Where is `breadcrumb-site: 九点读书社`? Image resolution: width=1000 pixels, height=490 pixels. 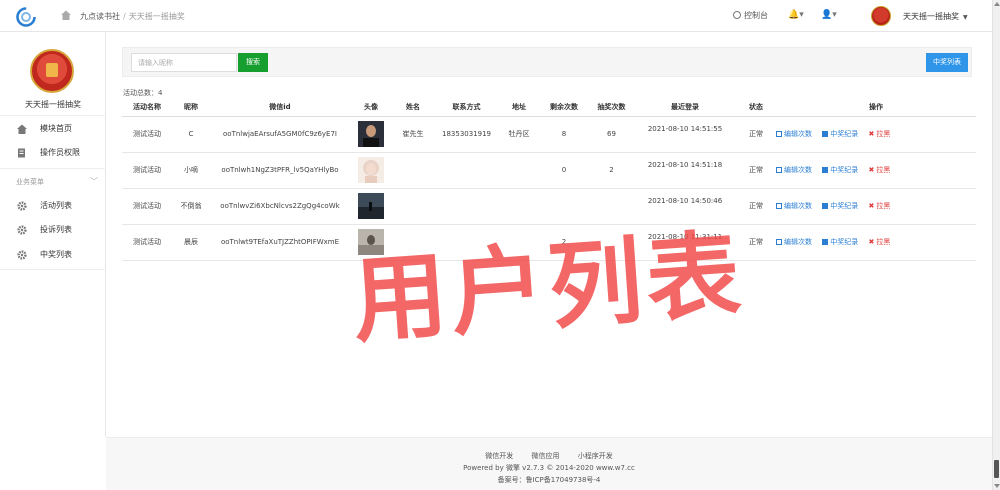
breadcrumb-site: 九点读书社 is located at coordinates (100, 16).